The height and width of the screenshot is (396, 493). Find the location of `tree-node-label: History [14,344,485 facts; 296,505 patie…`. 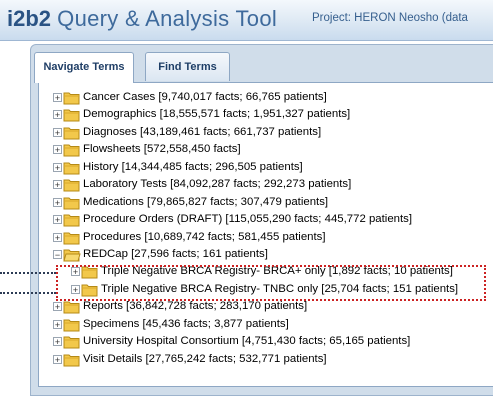

tree-node-label: History [14,344,485 facts; 296,505 patie… is located at coordinates (193, 167).